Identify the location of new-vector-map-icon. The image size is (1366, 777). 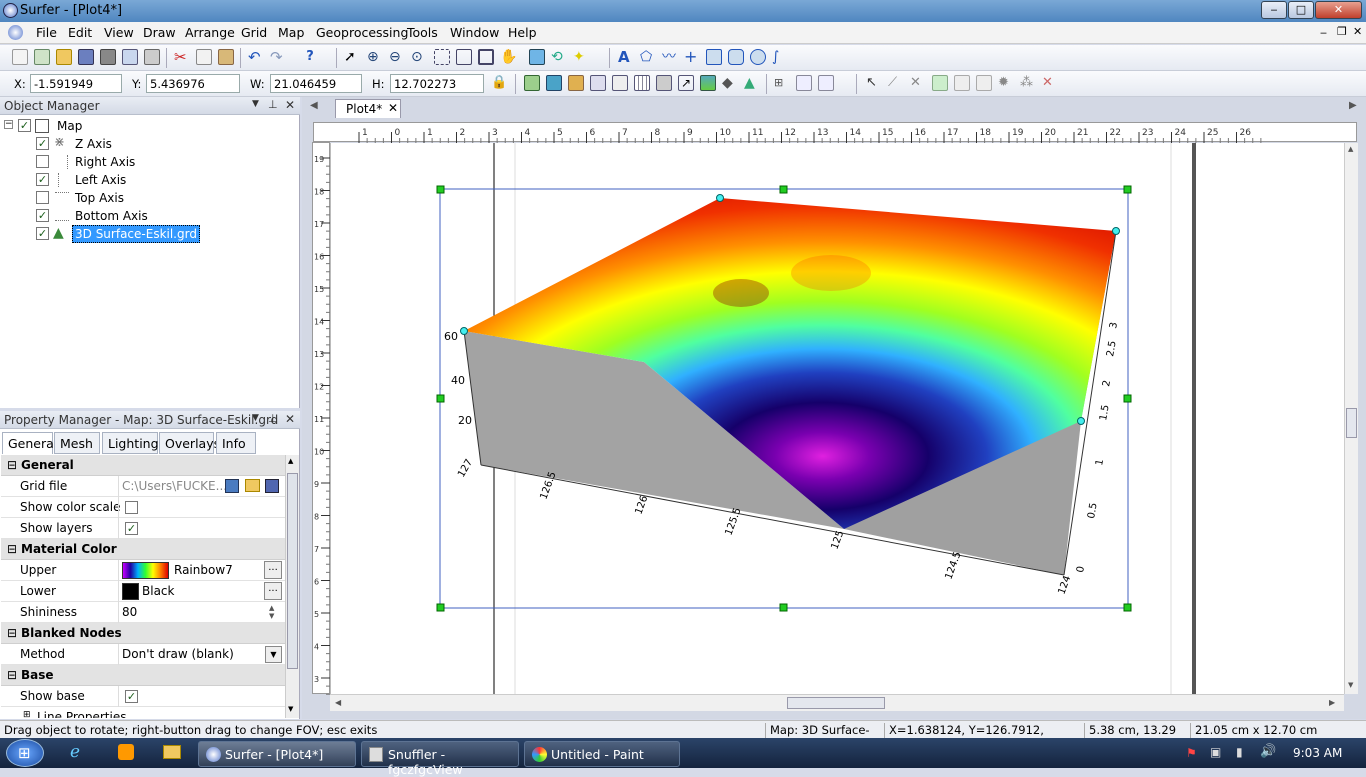
(642, 83).